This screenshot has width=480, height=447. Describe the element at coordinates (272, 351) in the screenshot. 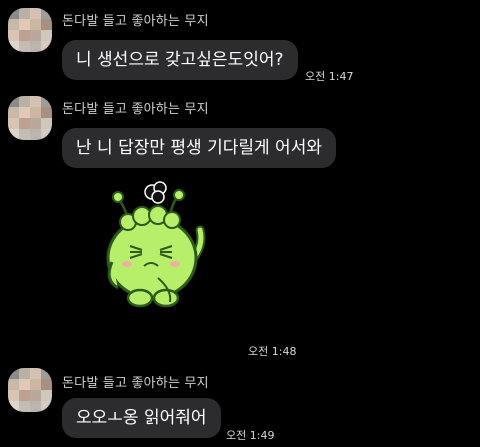

I see `message-time: 오전 1:48` at that location.